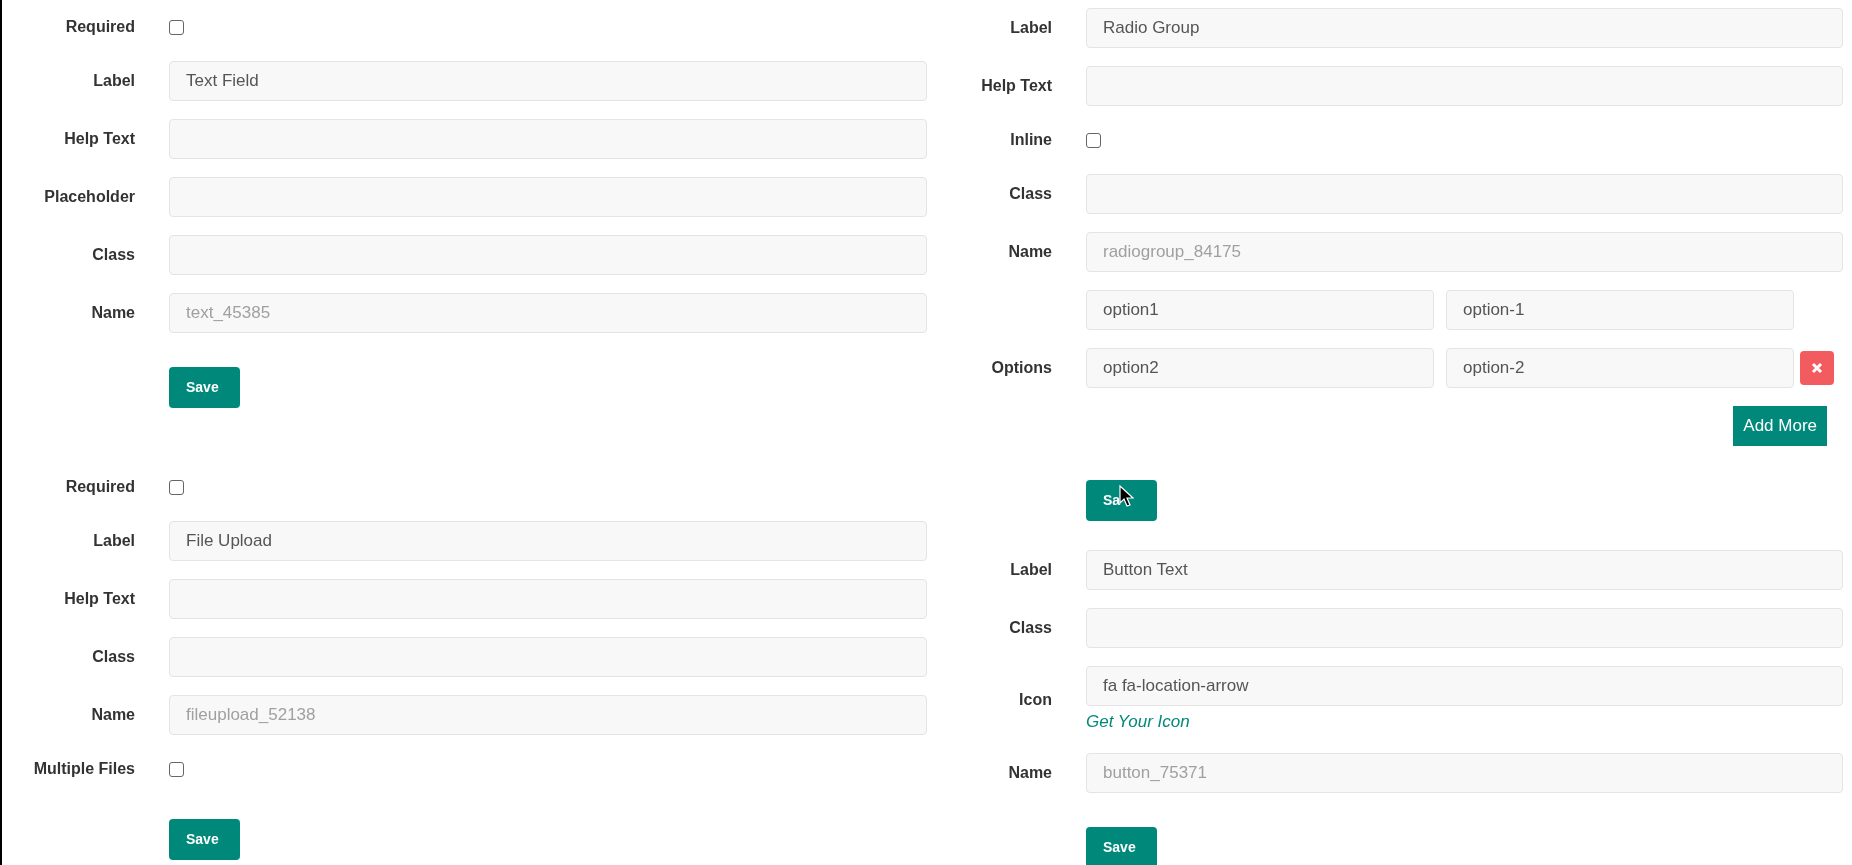  What do you see at coordinates (1464, 686) in the screenshot?
I see `text-field: fa fa-location-arrow` at bounding box center [1464, 686].